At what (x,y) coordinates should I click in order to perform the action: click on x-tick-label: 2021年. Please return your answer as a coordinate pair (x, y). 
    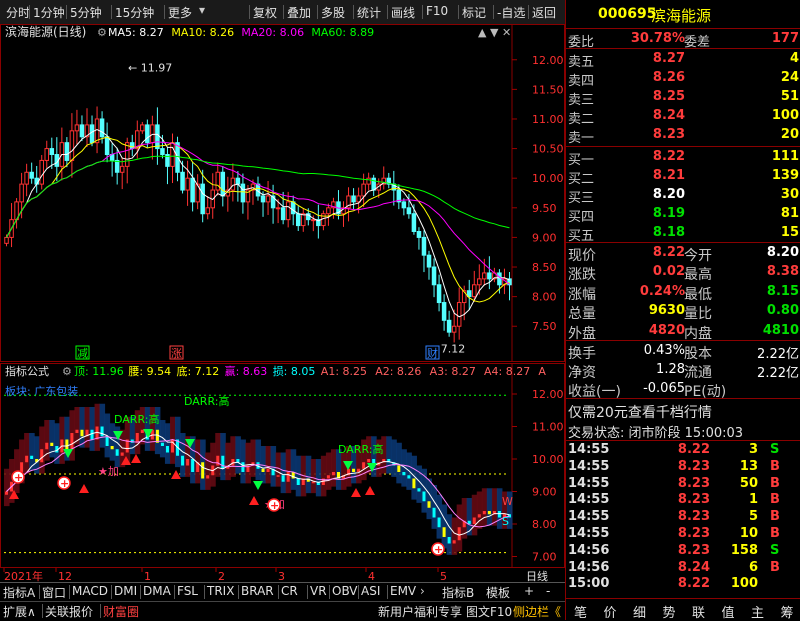
    Looking at the image, I should click on (23, 575).